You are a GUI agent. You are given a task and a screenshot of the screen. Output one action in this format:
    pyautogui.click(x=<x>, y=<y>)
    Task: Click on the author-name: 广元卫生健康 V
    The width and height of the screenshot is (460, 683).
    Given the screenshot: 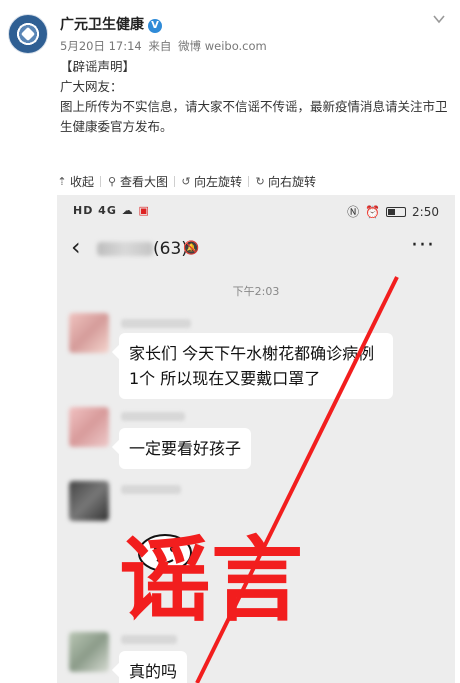 What is the action you would take?
    pyautogui.click(x=111, y=24)
    